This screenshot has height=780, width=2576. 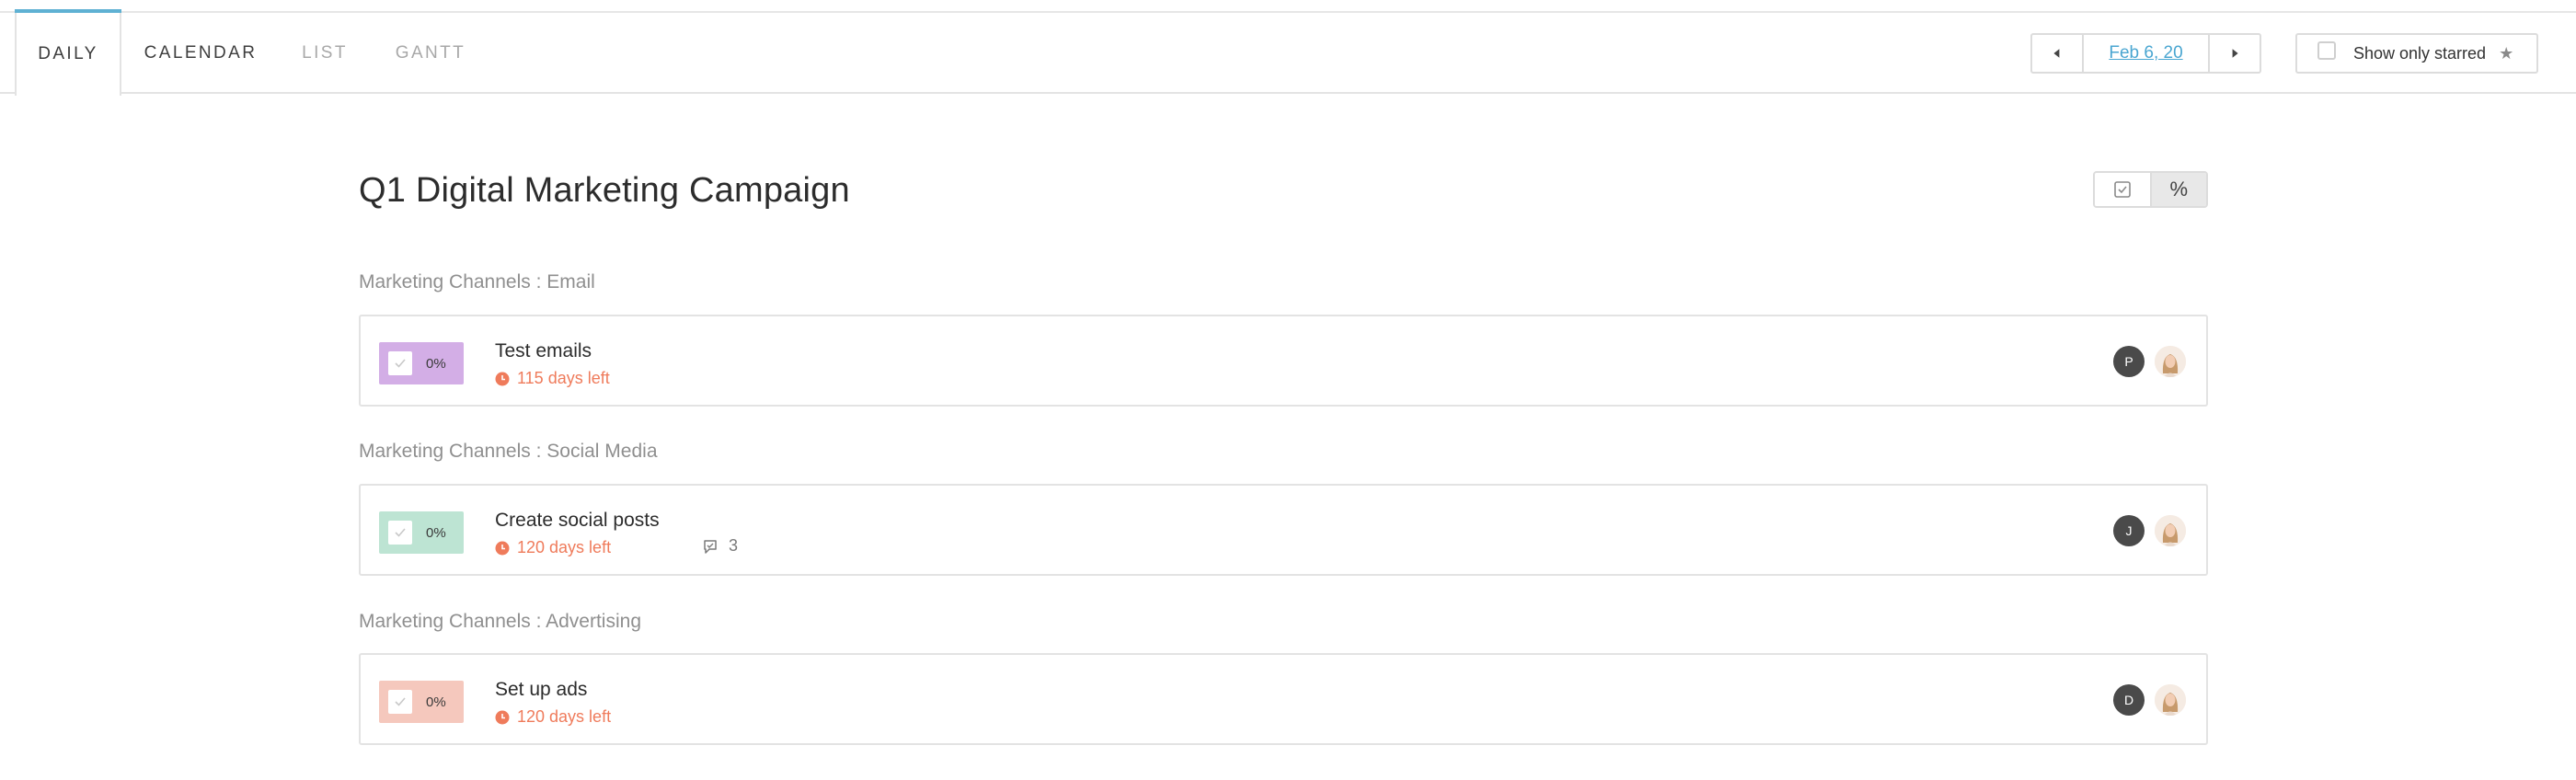 What do you see at coordinates (68, 52) in the screenshot?
I see `tab-daily: DAILY` at bounding box center [68, 52].